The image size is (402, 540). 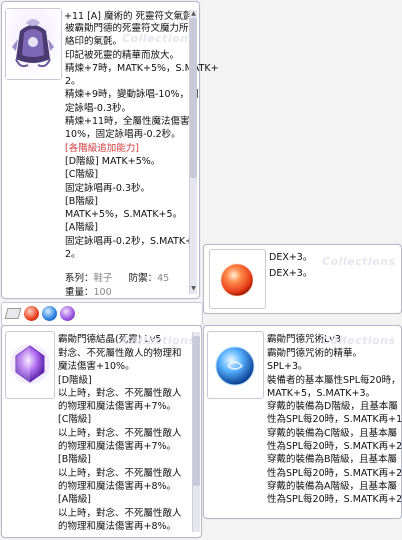 What do you see at coordinates (102, 314) in the screenshot?
I see `slot-strip` at bounding box center [102, 314].